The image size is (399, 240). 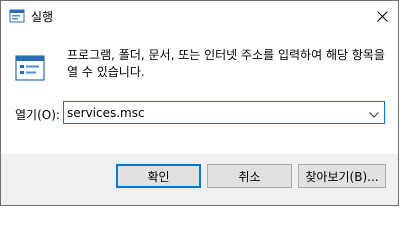 What do you see at coordinates (212, 112) in the screenshot?
I see `open-input` at bounding box center [212, 112].